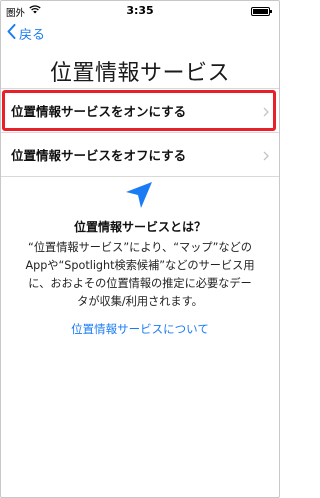  Describe the element at coordinates (139, 73) in the screenshot. I see `page-title: 位置情報サービス` at that location.